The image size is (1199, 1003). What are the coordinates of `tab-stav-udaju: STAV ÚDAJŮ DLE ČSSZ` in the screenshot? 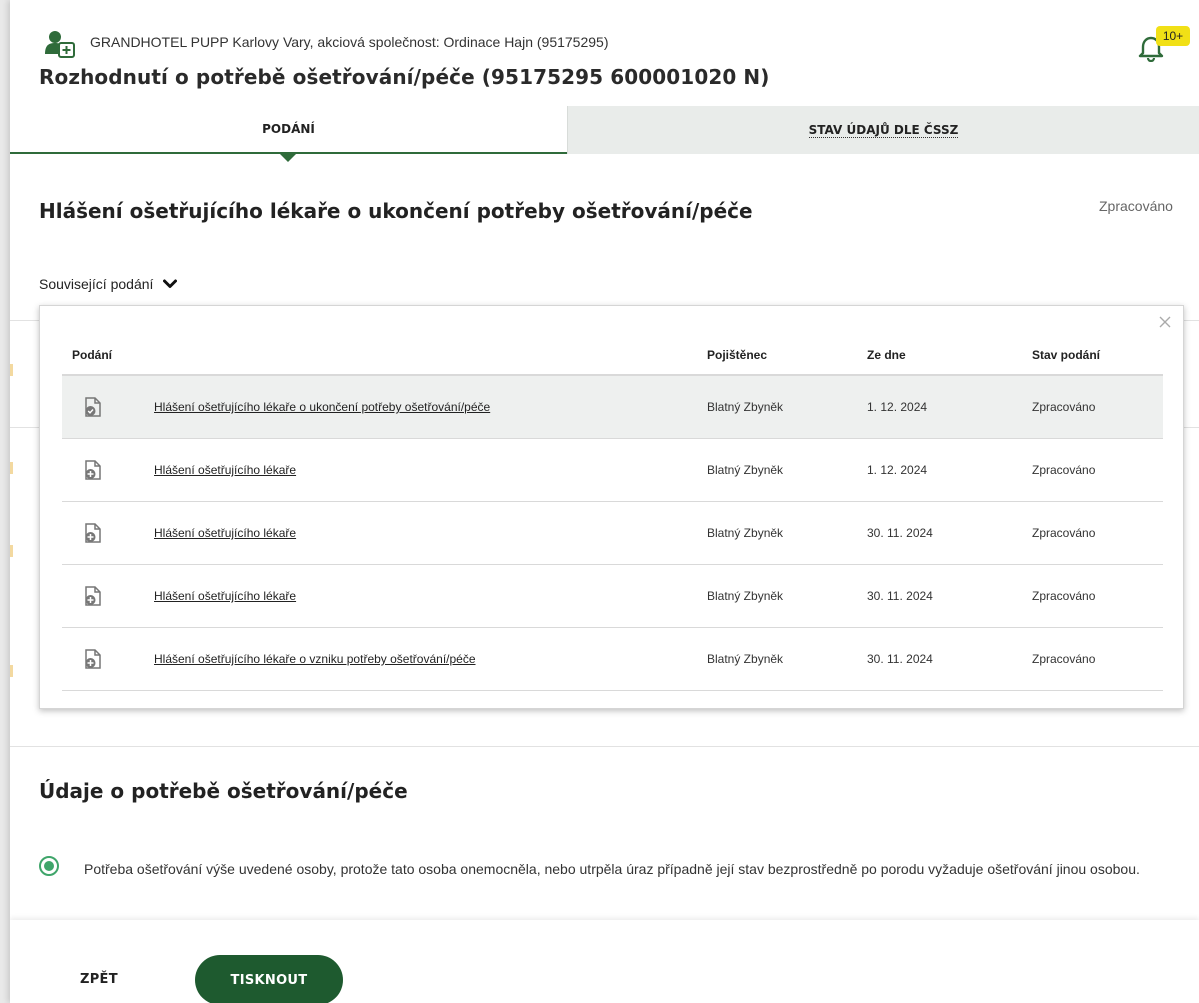 It's located at (883, 130).